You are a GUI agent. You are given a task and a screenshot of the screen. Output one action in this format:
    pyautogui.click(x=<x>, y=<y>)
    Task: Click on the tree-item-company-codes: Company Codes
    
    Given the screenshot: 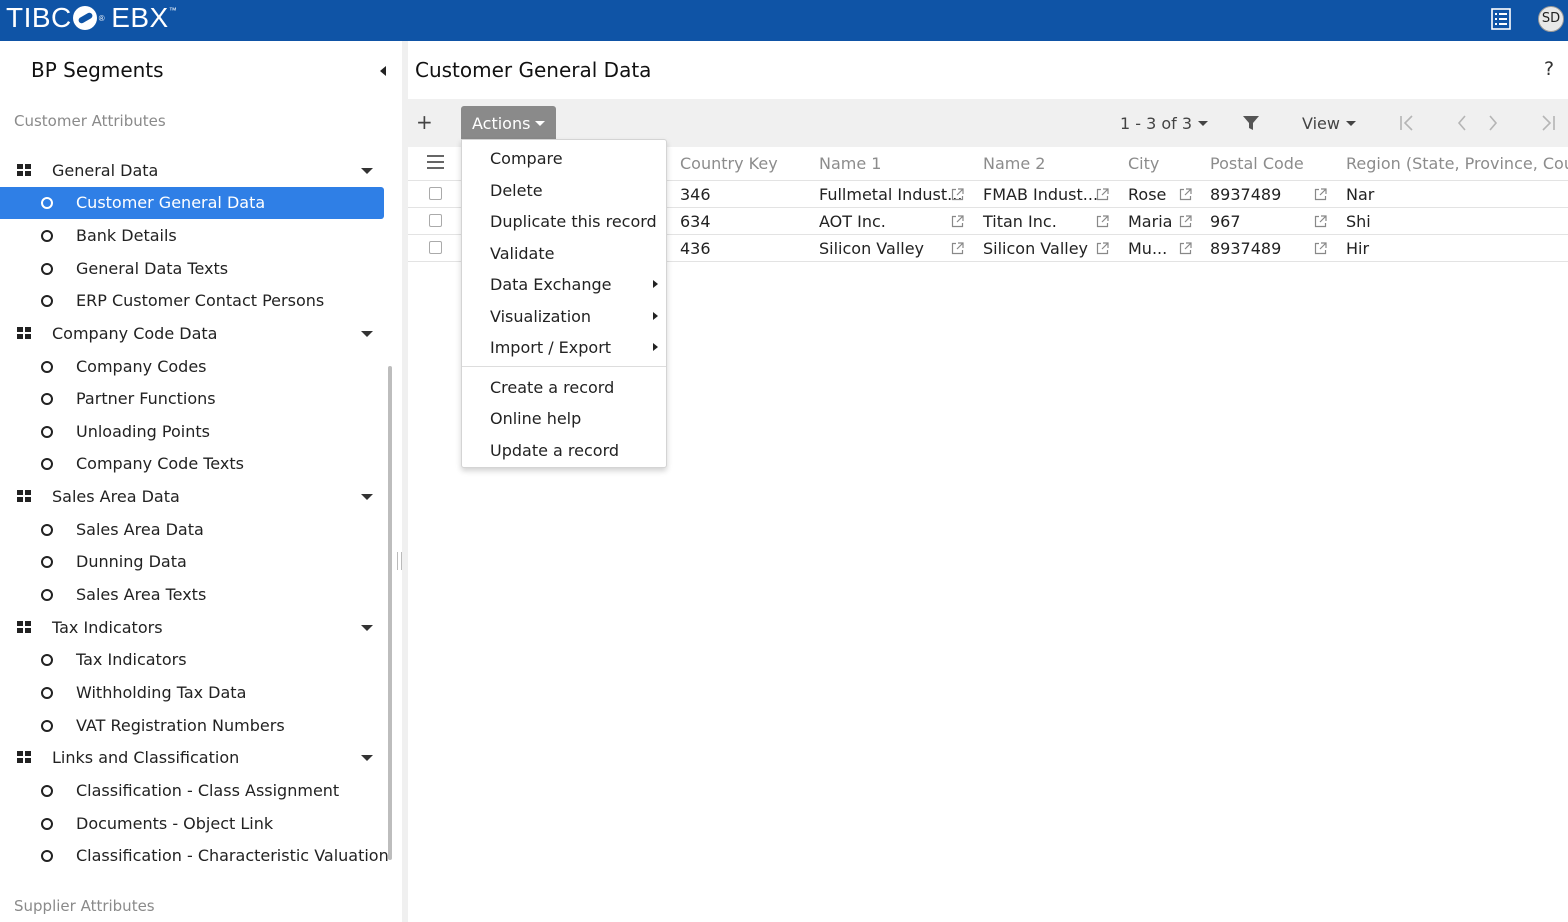 What is the action you would take?
    pyautogui.click(x=192, y=367)
    